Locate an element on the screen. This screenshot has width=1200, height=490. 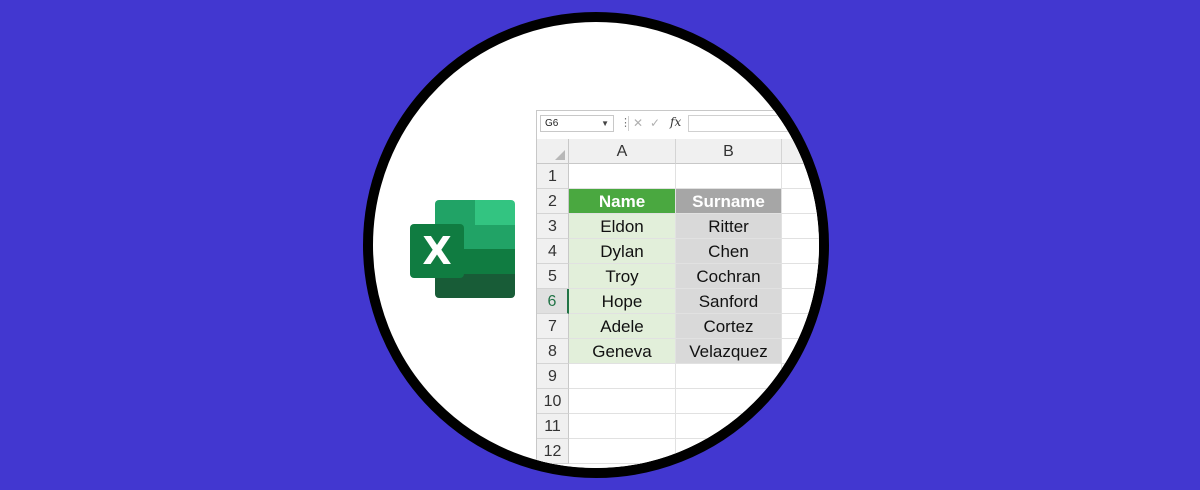
cell-b6: Sanford is located at coordinates (729, 301).